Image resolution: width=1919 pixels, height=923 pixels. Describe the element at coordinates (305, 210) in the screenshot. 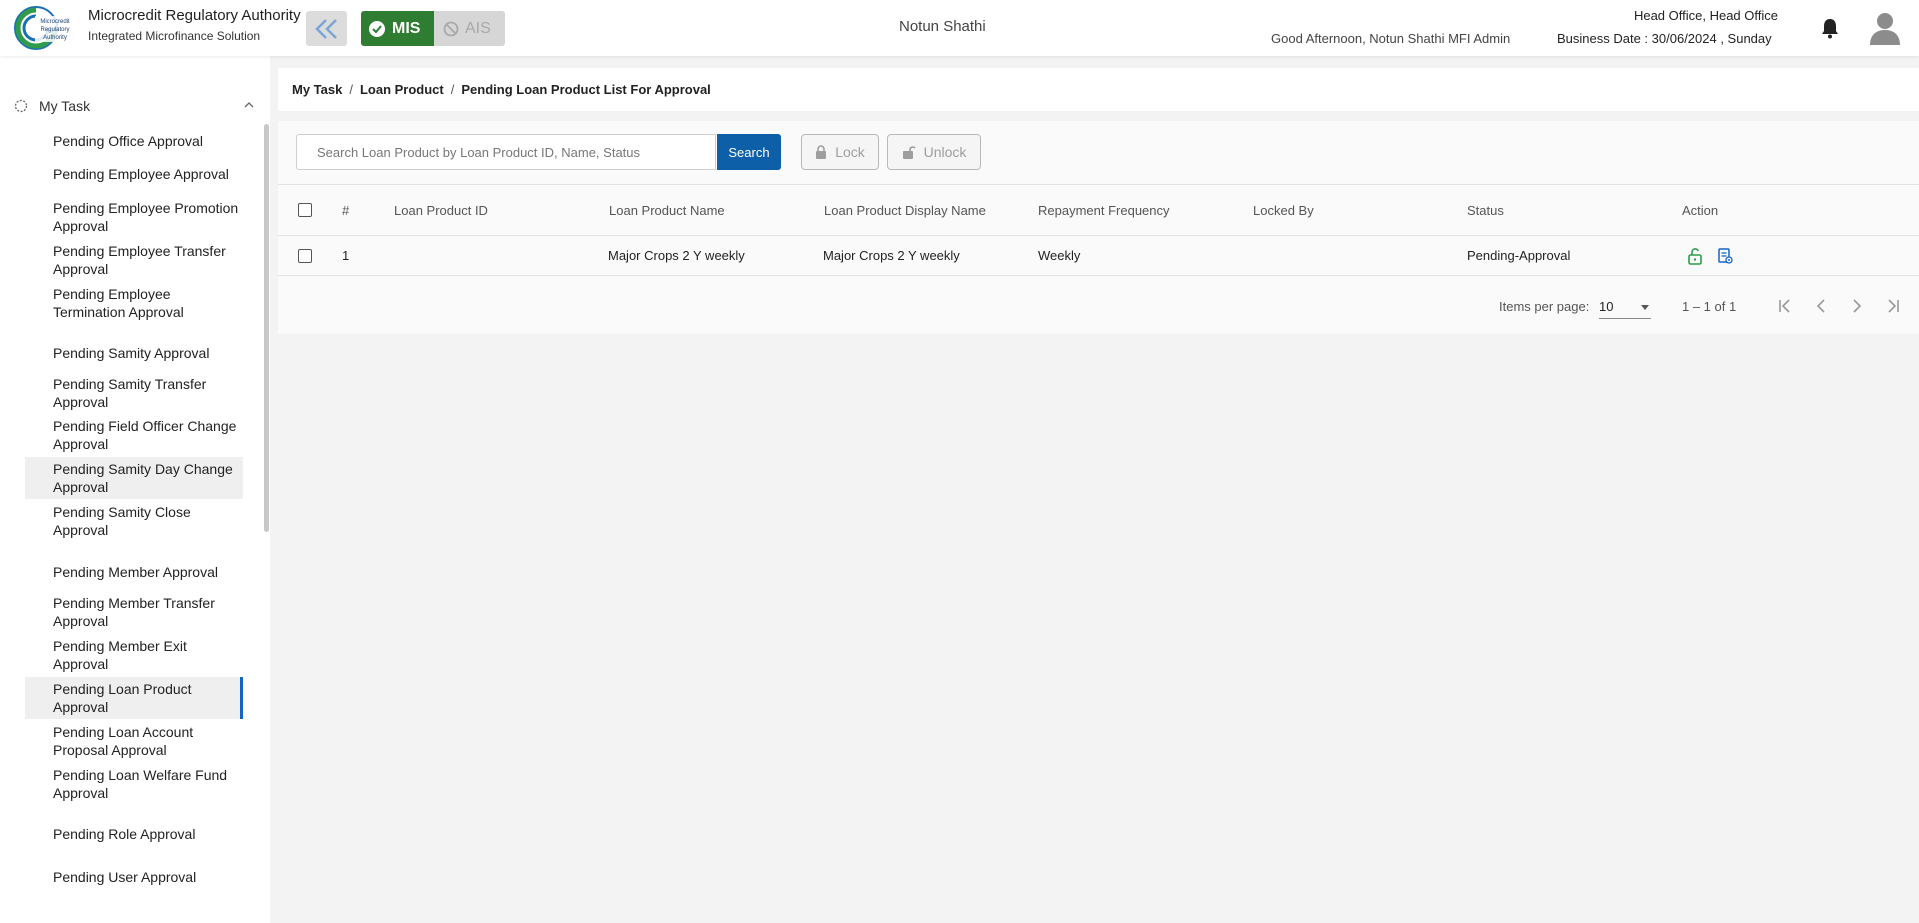

I see `select-all-checkbox` at that location.